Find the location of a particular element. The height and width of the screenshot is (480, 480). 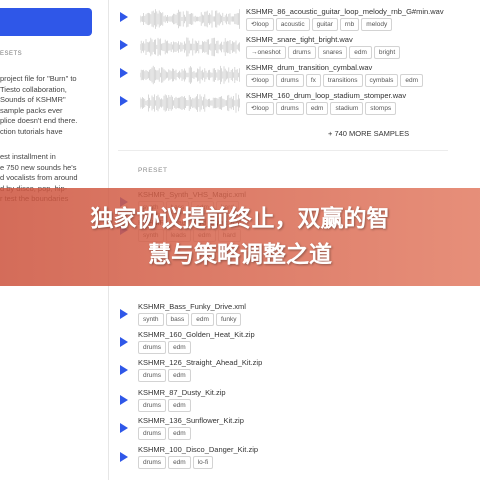

tag-list: drums edm lo-fi is located at coordinates (176, 462).